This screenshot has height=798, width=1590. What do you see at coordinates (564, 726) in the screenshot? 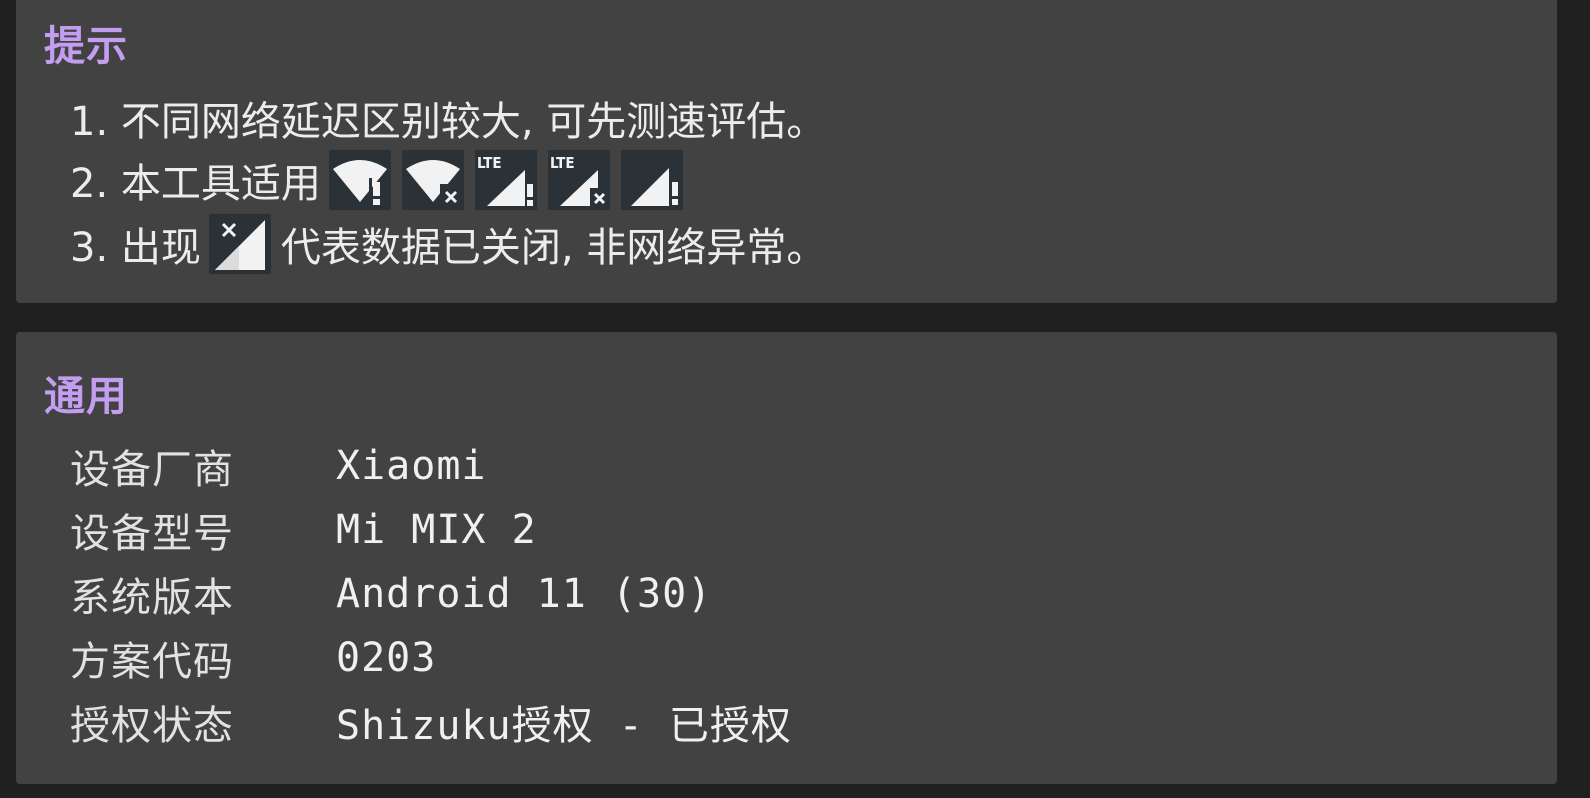
I see `info-value: Shizuku授权 - 已授权` at bounding box center [564, 726].